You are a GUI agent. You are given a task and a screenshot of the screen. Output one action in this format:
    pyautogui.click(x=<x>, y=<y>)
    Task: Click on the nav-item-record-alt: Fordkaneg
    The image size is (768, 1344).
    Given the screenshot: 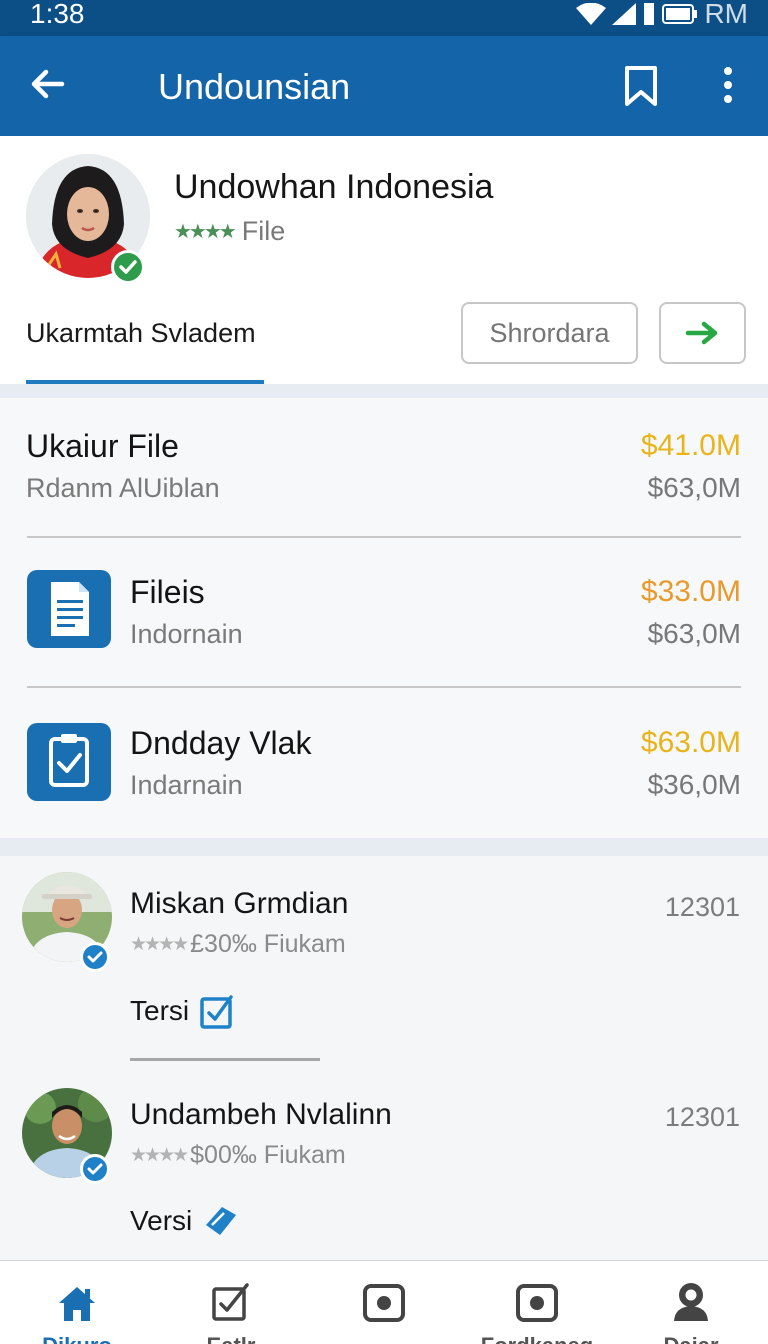 What is the action you would take?
    pyautogui.click(x=537, y=1302)
    